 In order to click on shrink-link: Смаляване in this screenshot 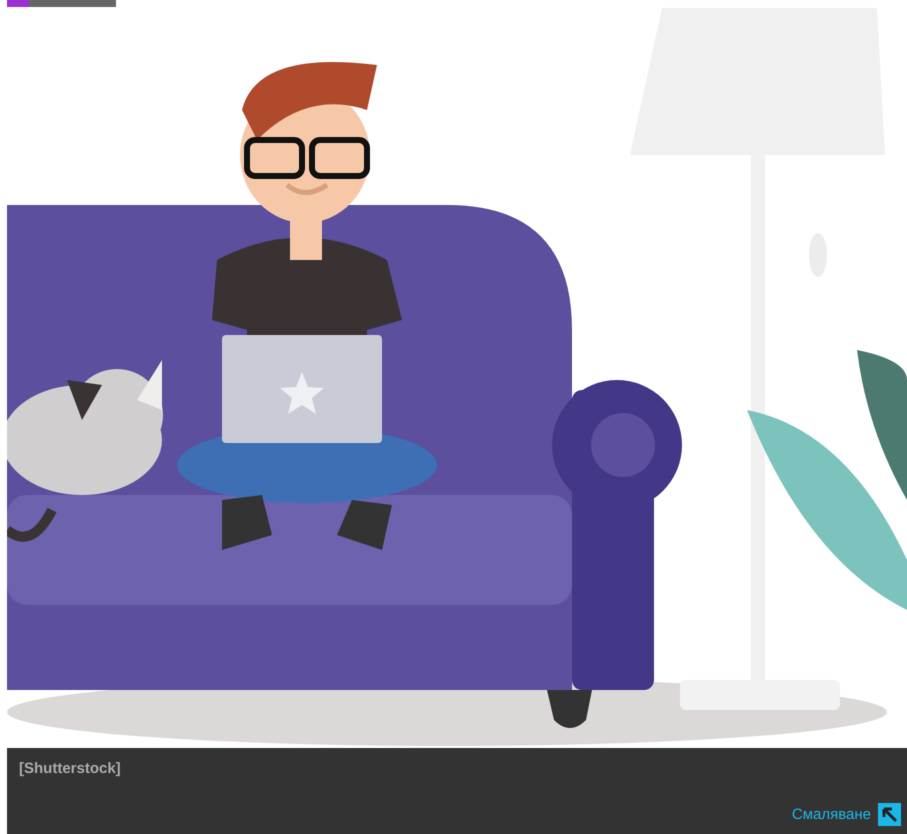, I will do `click(846, 814)`.